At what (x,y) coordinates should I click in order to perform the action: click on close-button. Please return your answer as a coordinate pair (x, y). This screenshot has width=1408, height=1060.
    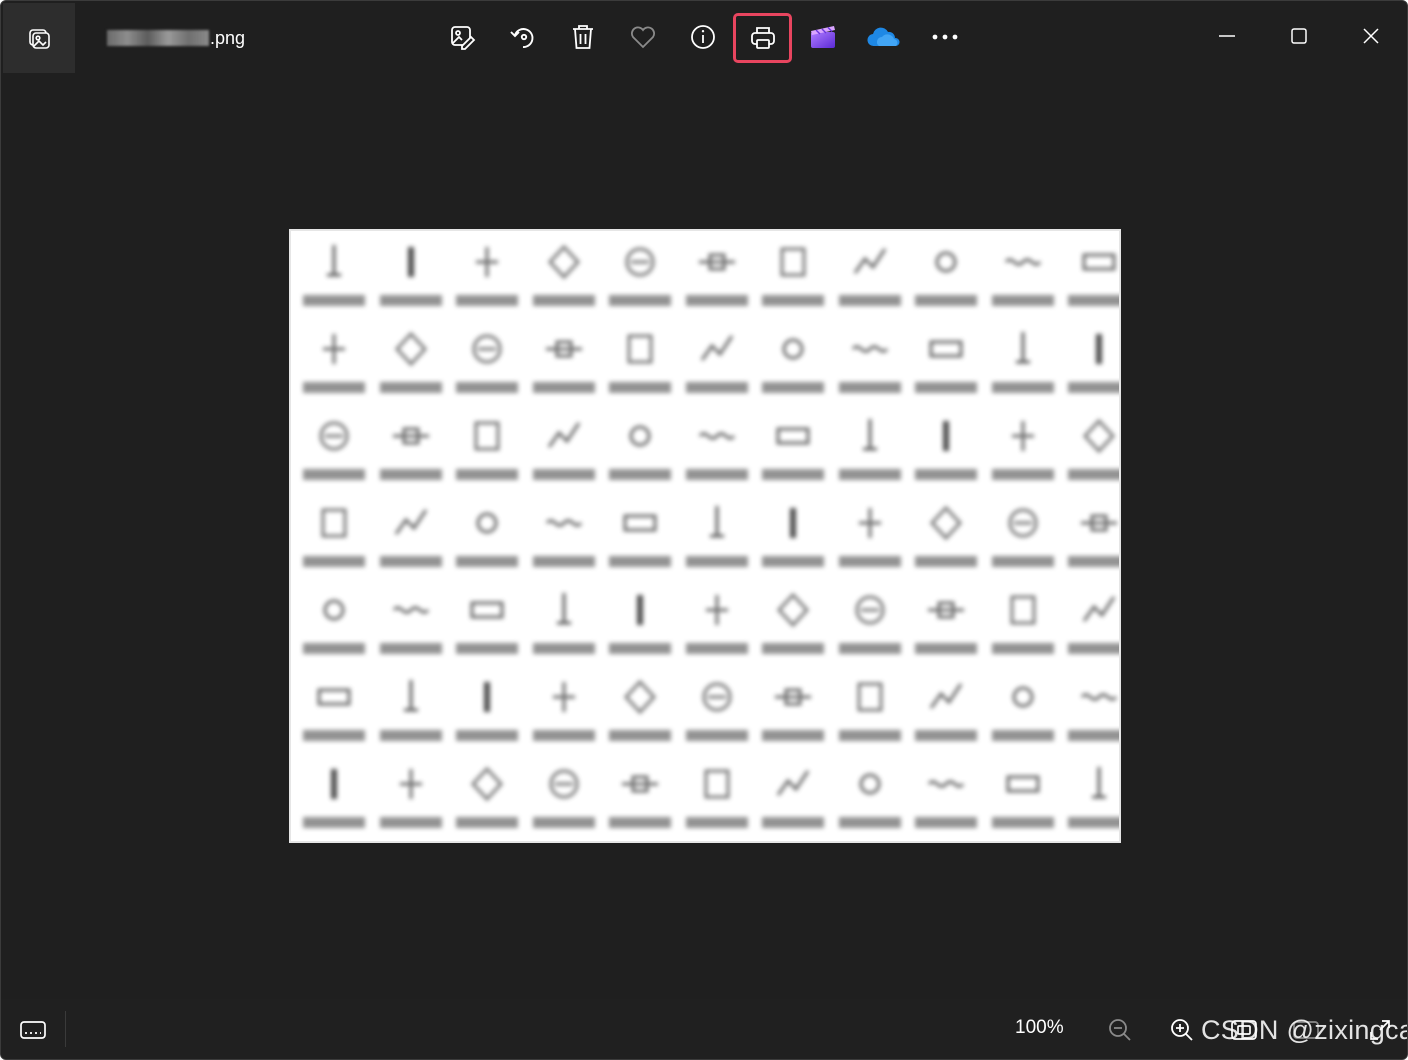
    Looking at the image, I should click on (1371, 36).